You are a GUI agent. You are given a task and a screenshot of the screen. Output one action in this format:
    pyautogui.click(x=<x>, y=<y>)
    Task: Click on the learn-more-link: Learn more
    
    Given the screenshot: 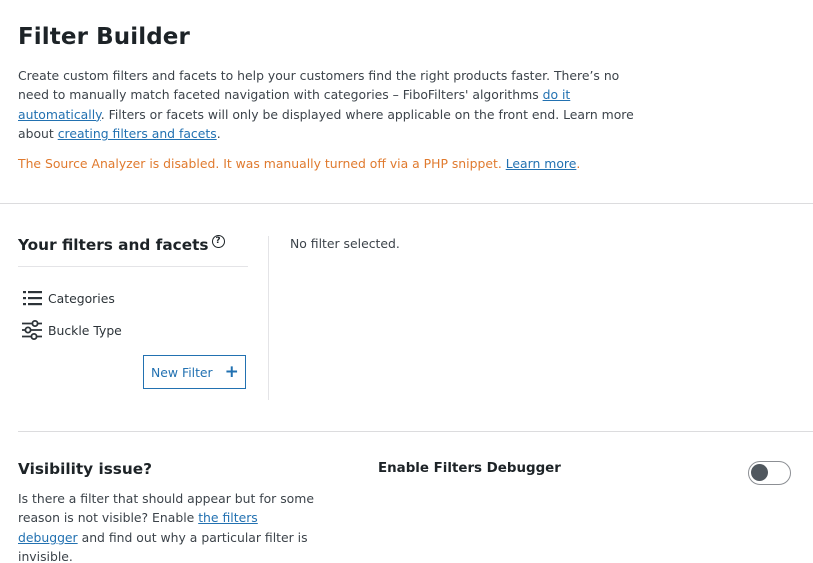 What is the action you would take?
    pyautogui.click(x=541, y=163)
    